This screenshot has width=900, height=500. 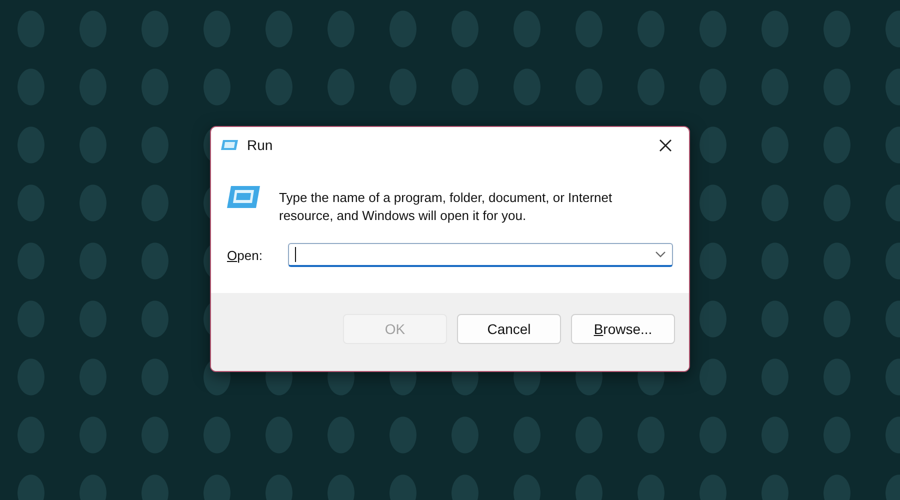 I want to click on close-icon, so click(x=665, y=145).